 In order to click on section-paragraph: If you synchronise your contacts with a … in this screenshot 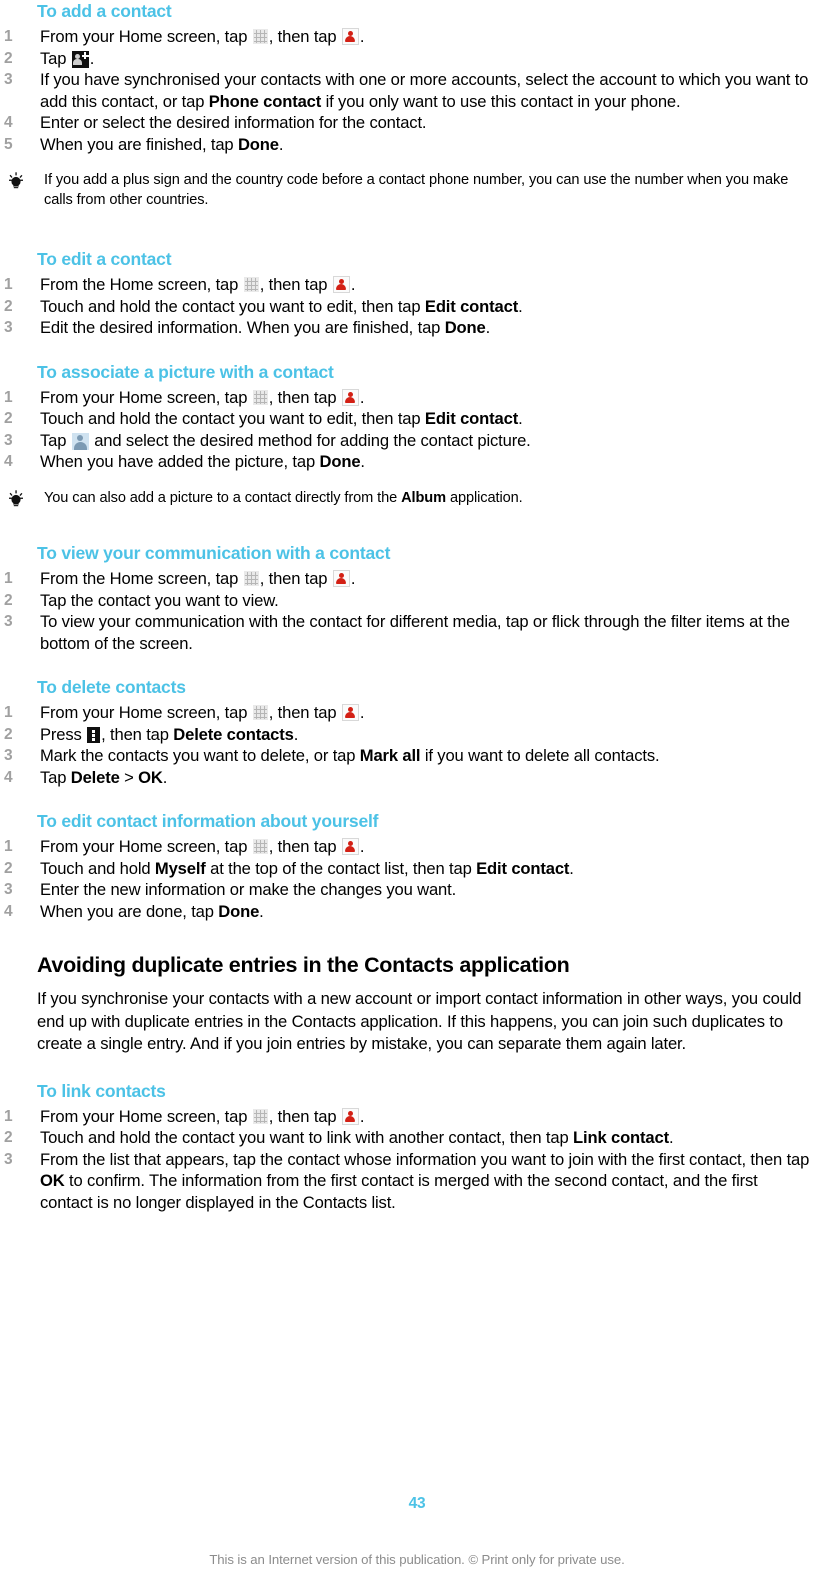, I will do `click(419, 1021)`.